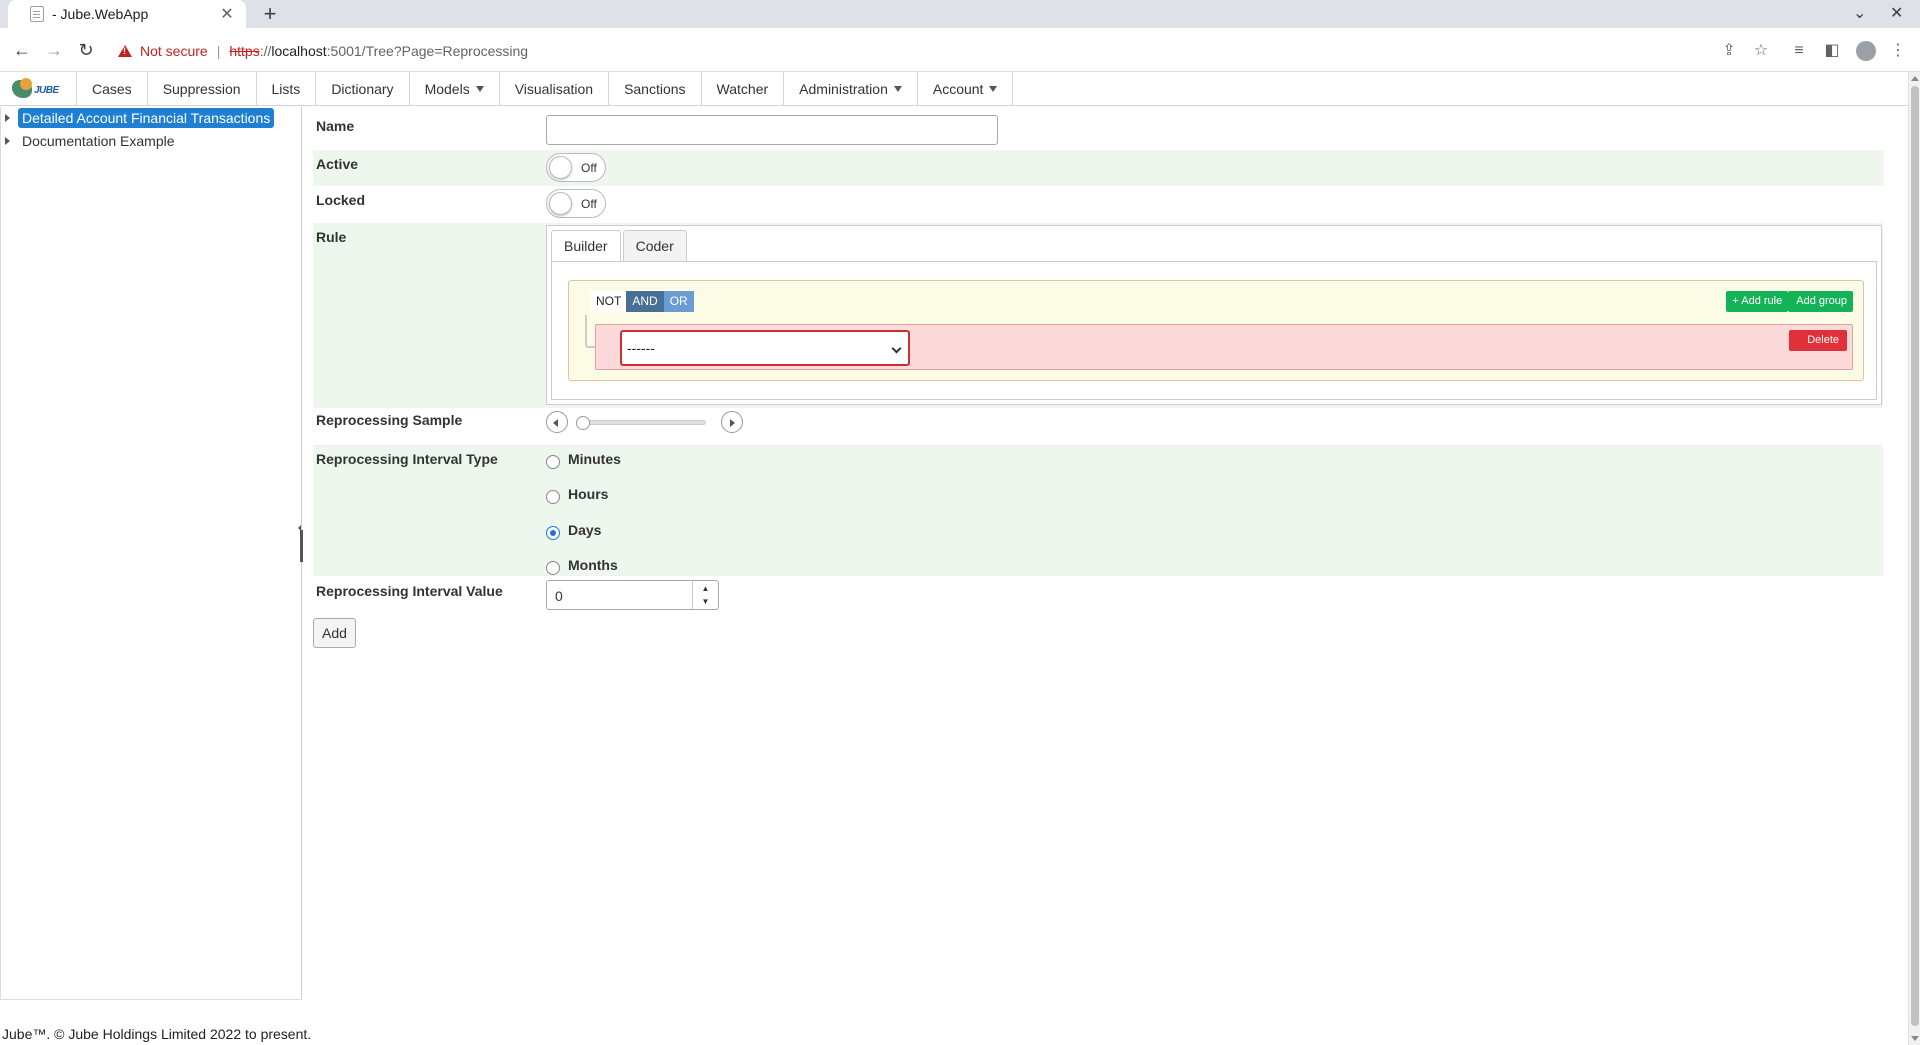 The image size is (1920, 1045). What do you see at coordinates (1915, 1038) in the screenshot?
I see `scroll-down-icon` at bounding box center [1915, 1038].